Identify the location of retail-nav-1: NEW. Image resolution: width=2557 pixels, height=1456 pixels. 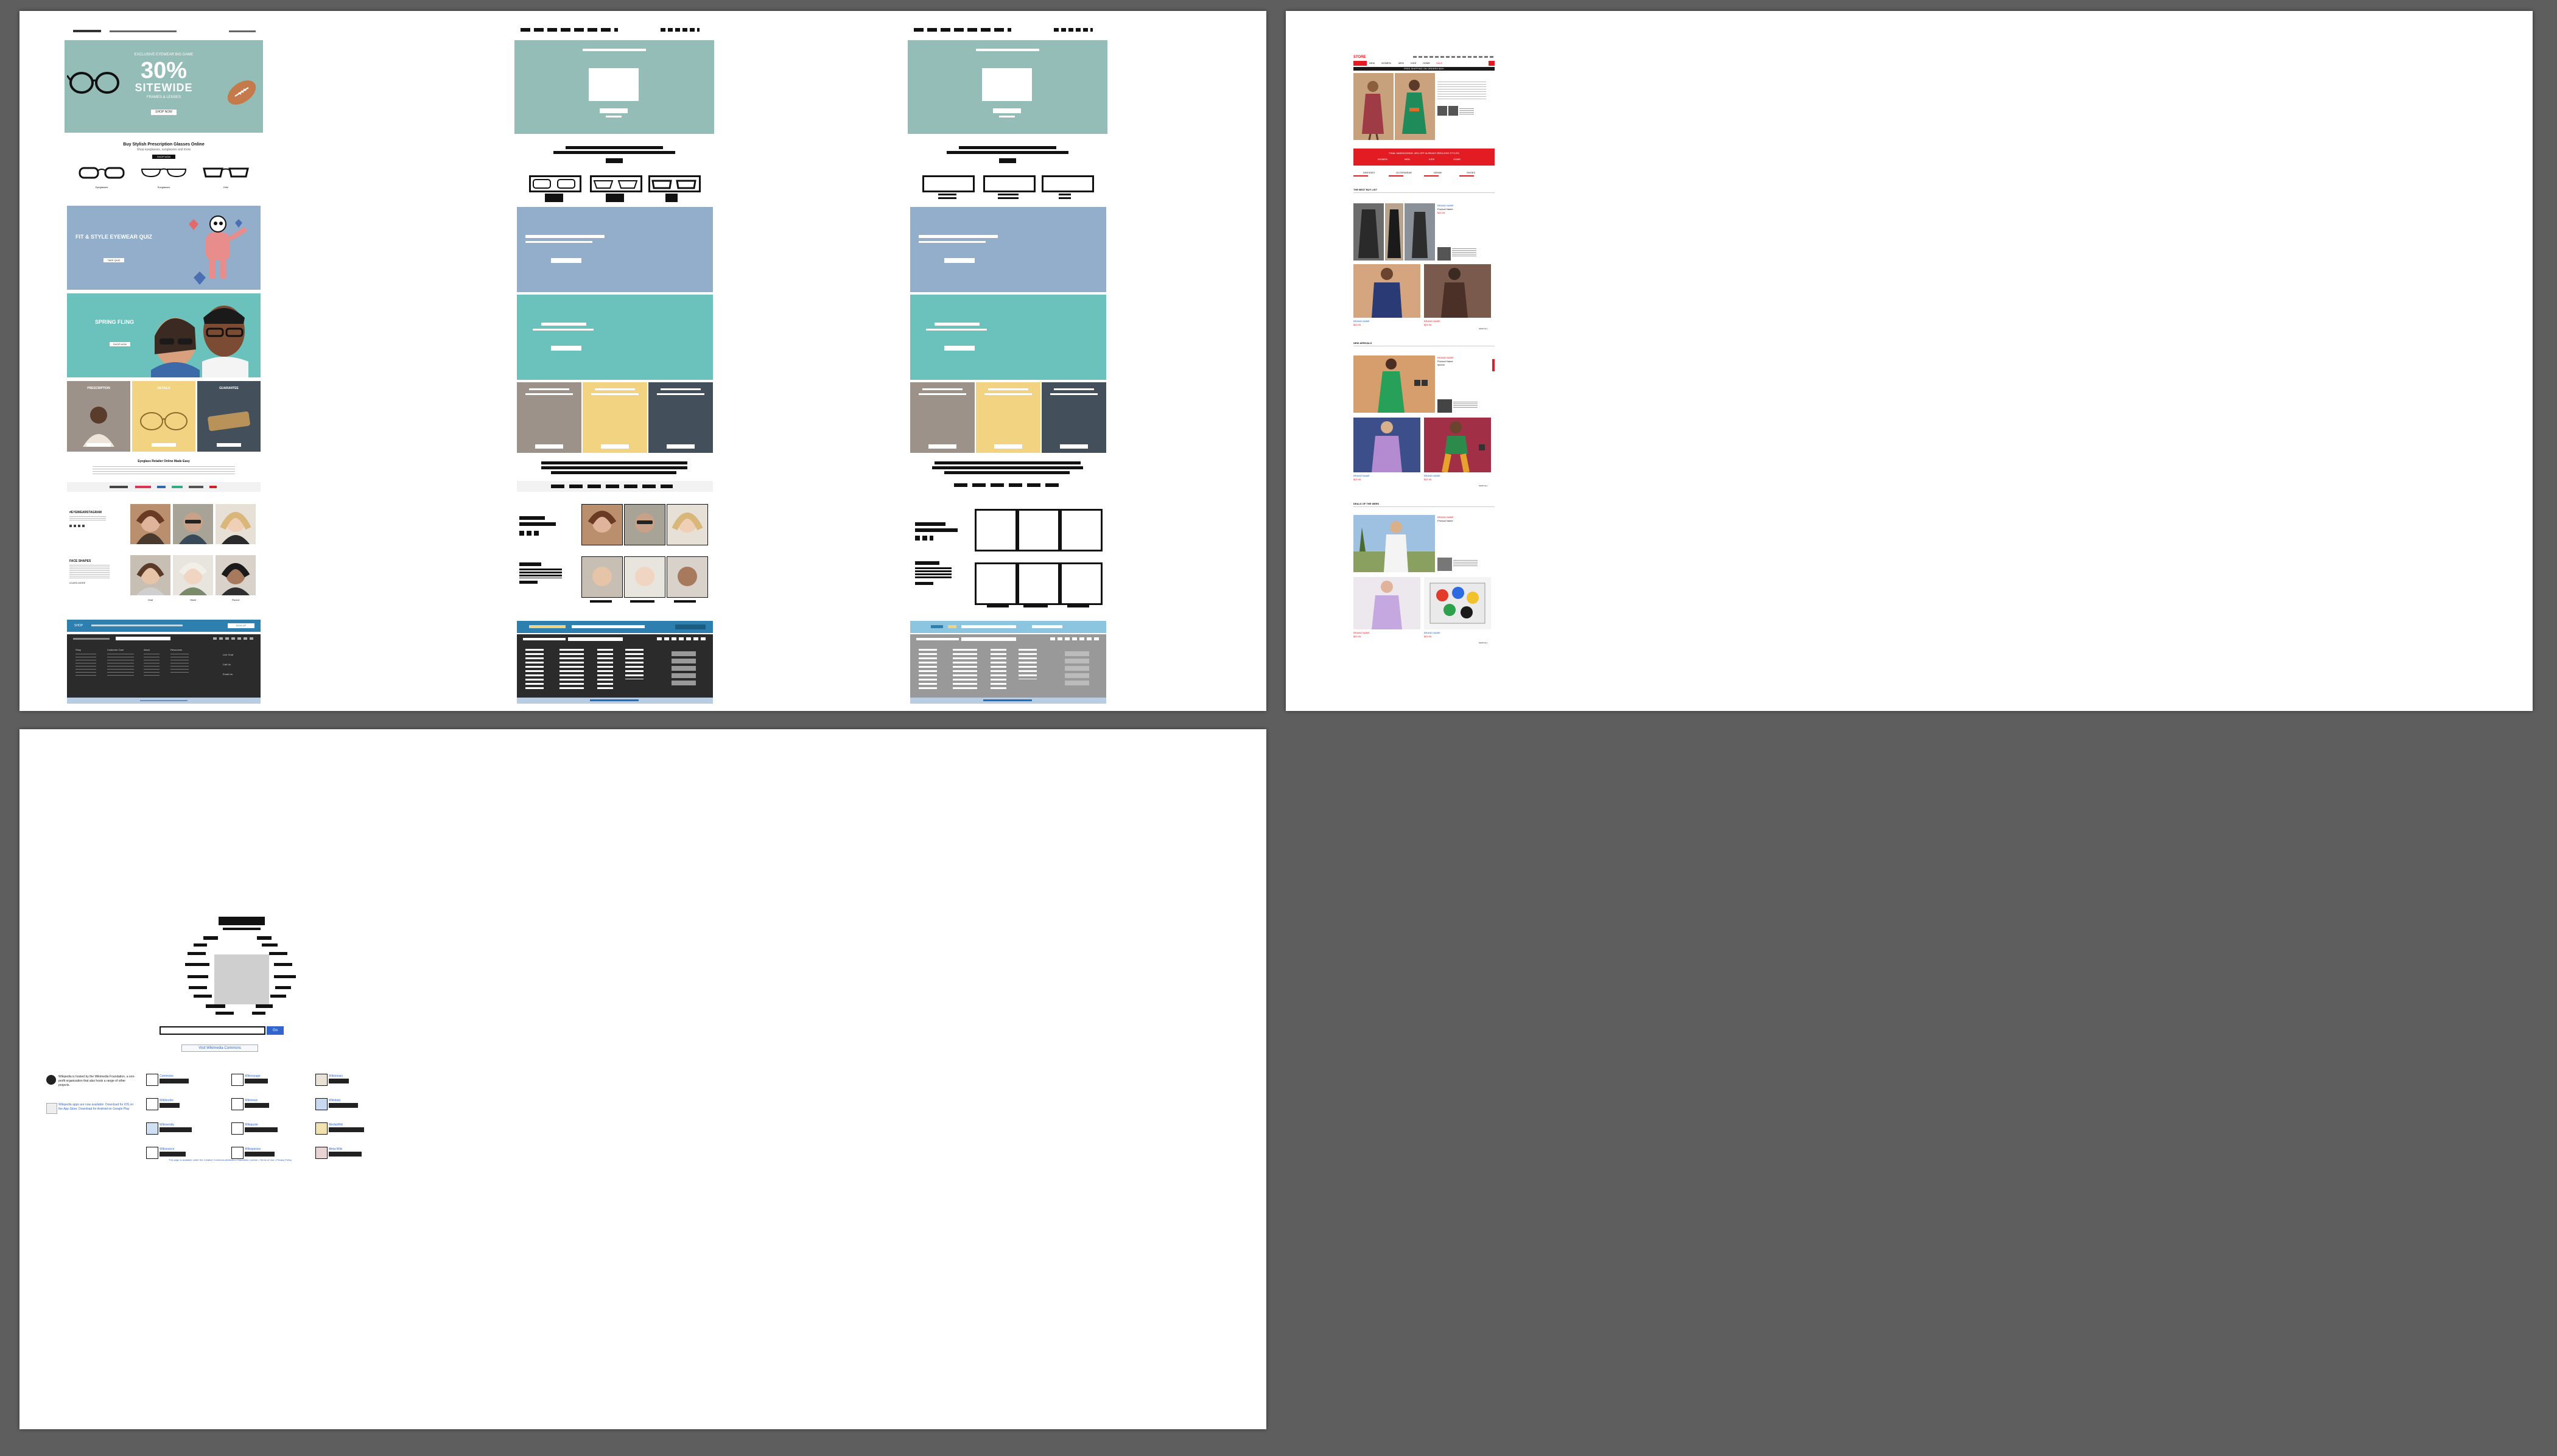
(1372, 63).